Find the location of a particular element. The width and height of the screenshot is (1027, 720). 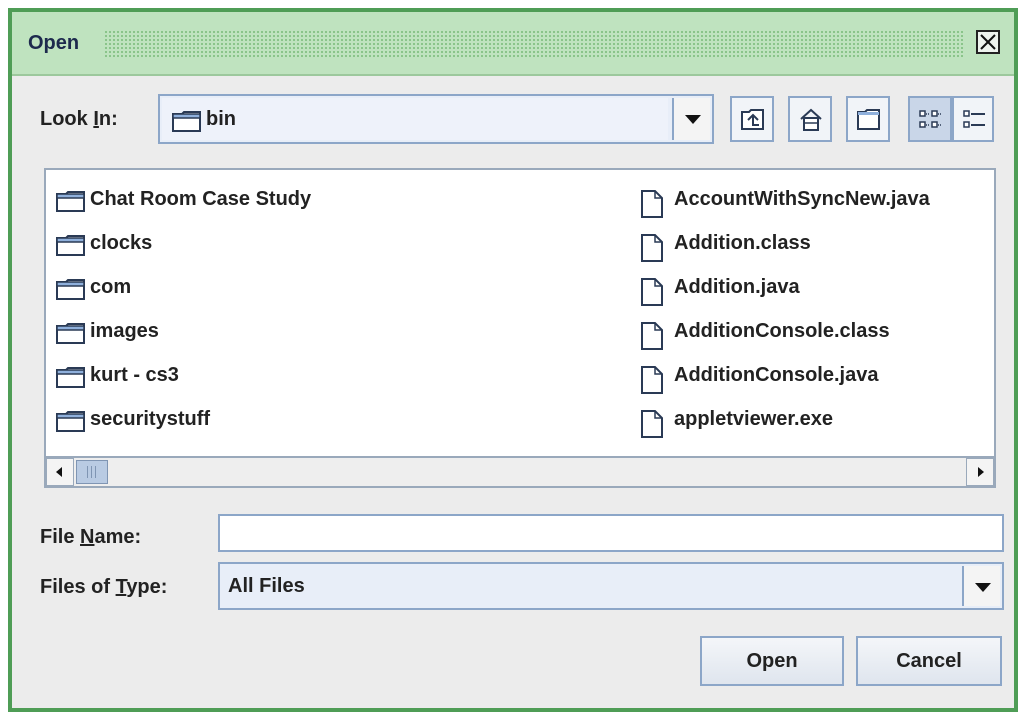

new-folder-button is located at coordinates (868, 119).